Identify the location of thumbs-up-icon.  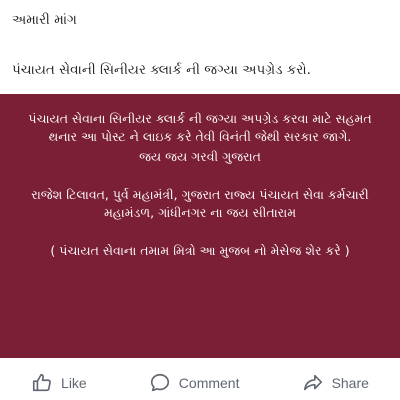
(42, 383).